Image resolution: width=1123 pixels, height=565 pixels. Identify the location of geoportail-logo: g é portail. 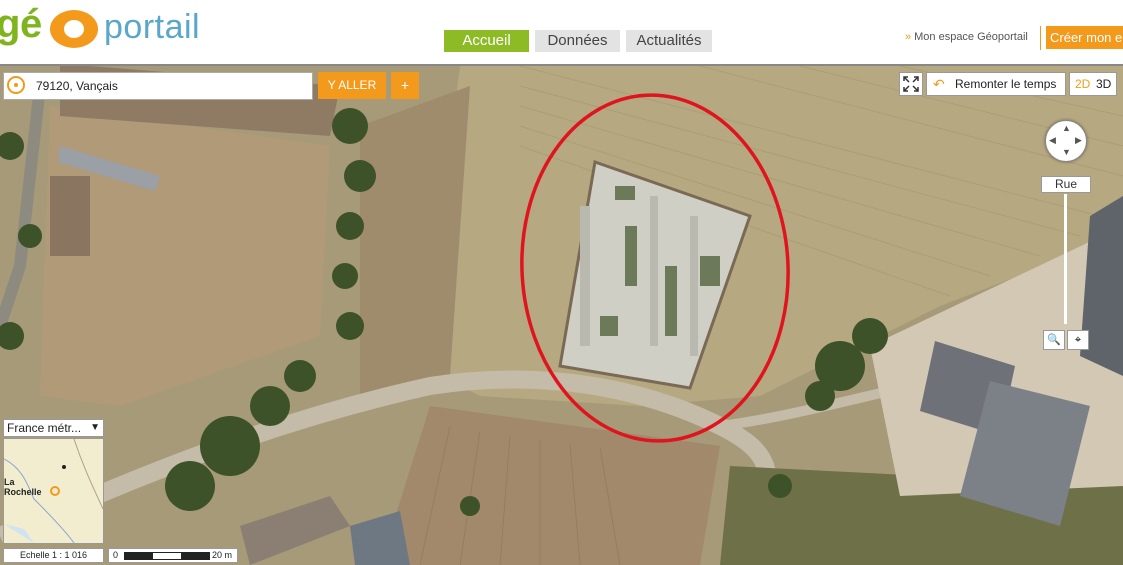
(110, 28).